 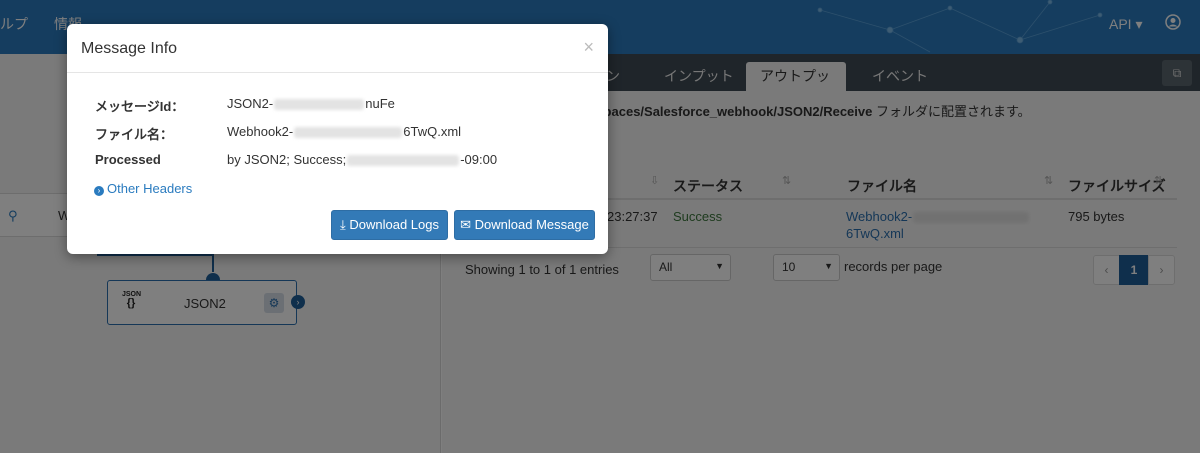 What do you see at coordinates (128, 159) in the screenshot?
I see `processed-label: Processed` at bounding box center [128, 159].